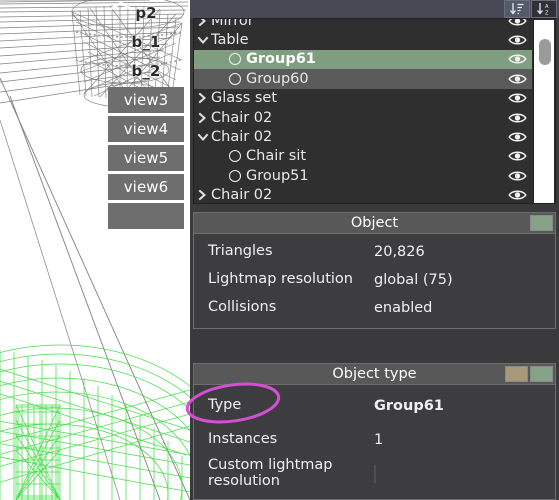  I want to click on property-label: Instances, so click(243, 439).